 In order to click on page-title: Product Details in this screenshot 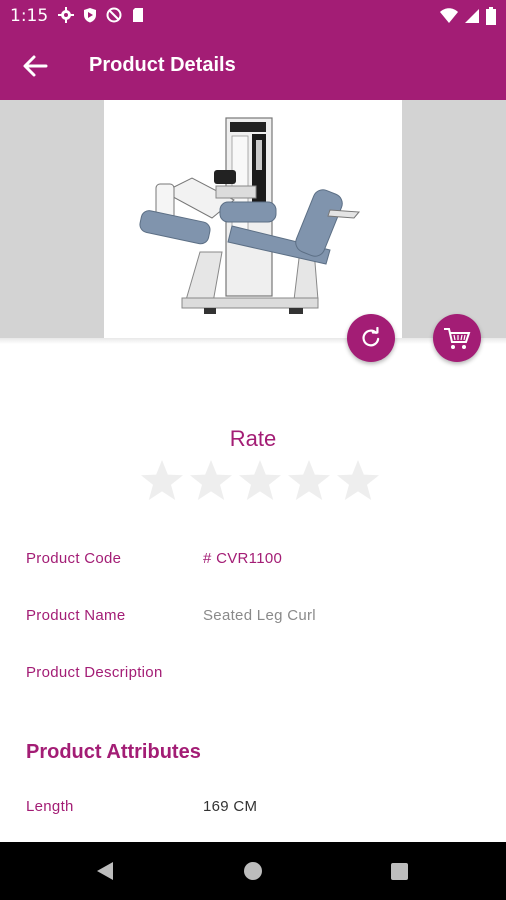, I will do `click(162, 65)`.